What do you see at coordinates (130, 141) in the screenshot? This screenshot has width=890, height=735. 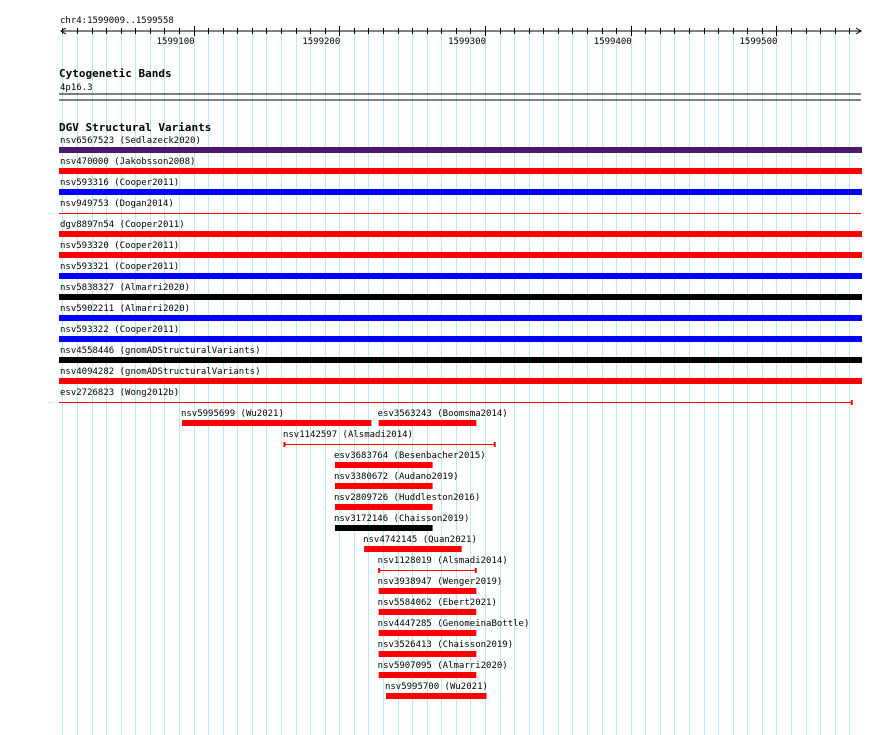 I see `sv-feature-label: nsv6567523 (Sedlazeck2020)` at bounding box center [130, 141].